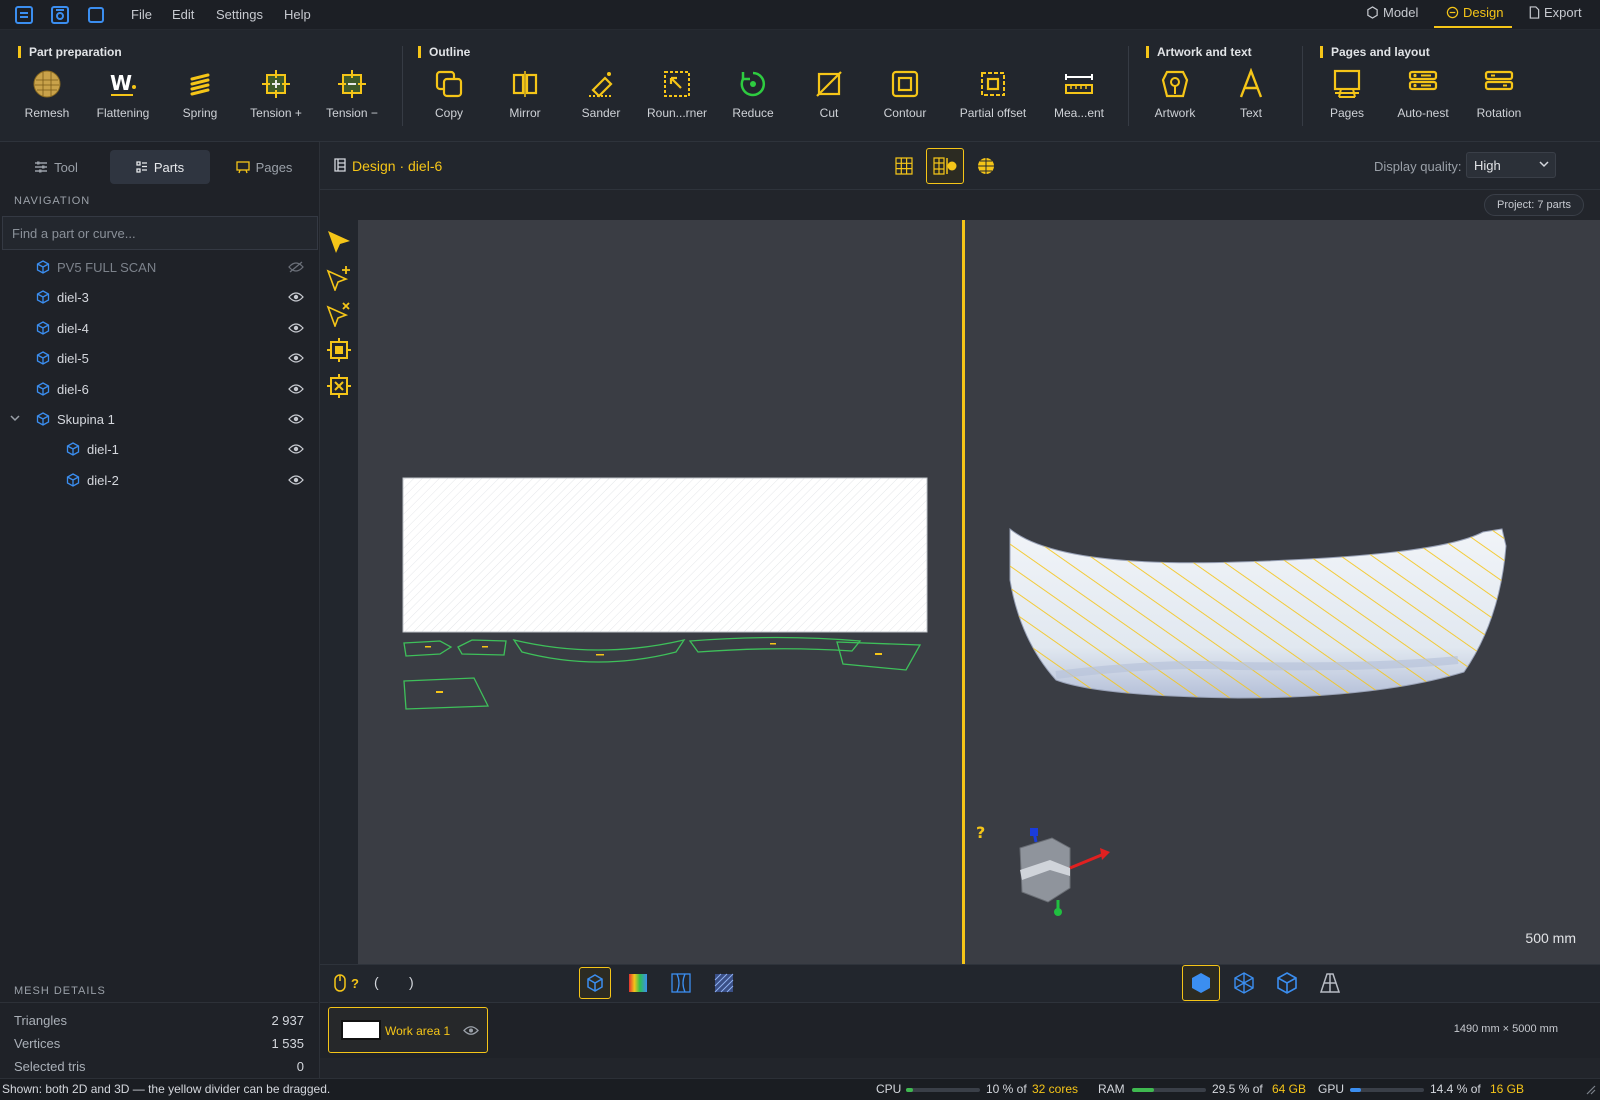 The height and width of the screenshot is (1100, 1600). I want to click on select-tool-button, so click(339, 242).